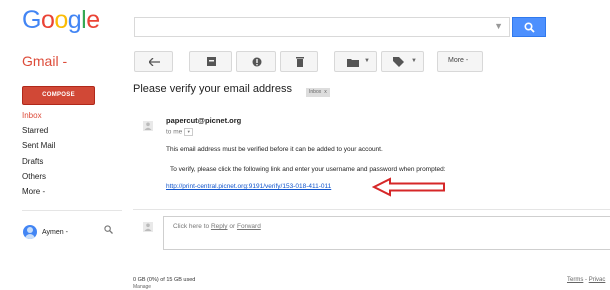  What do you see at coordinates (597, 280) in the screenshot?
I see `privacy-link: Privac` at bounding box center [597, 280].